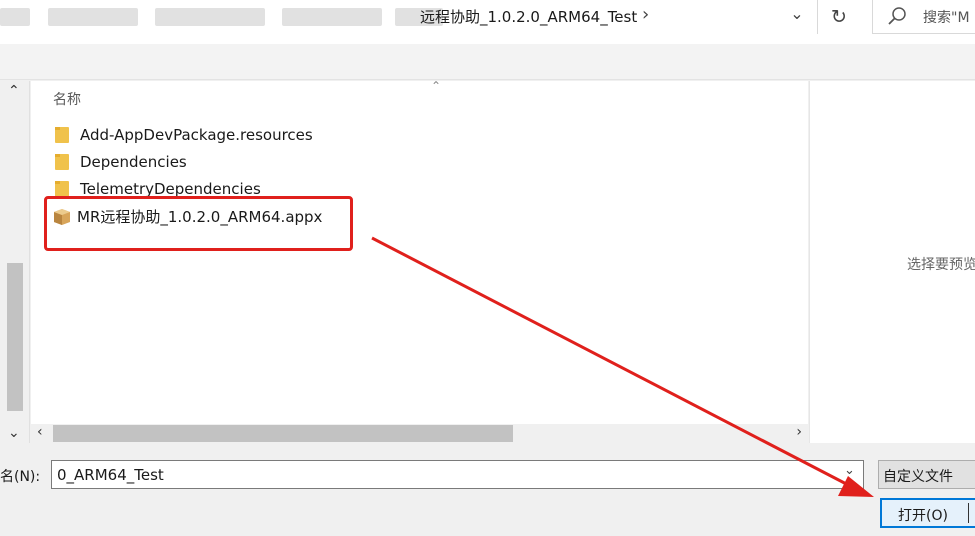 The height and width of the screenshot is (536, 975). I want to click on address-bar: 远程协助_1.0.2.0_ARM64_Test › ⌄ ↻ 搜索"M, so click(487, 22).